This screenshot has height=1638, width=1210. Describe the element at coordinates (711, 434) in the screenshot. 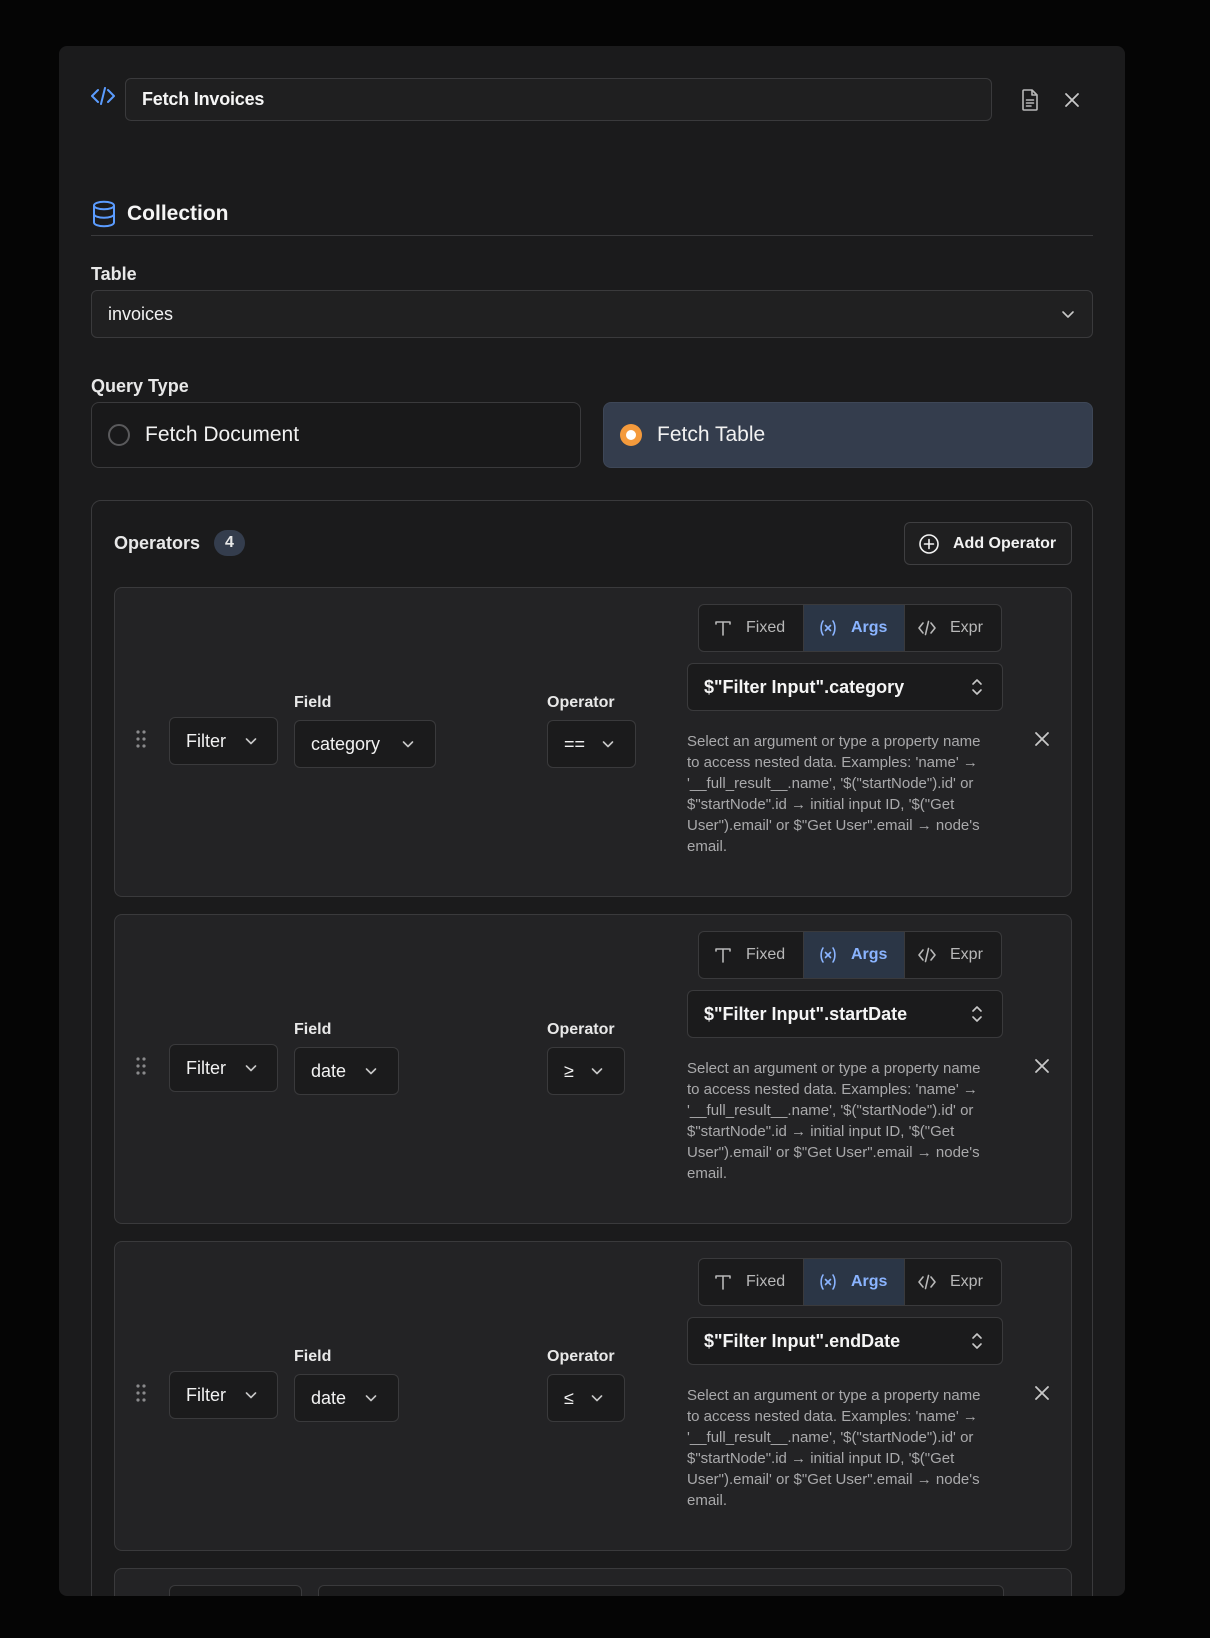

I see `query-type-label-text: Fetch Table` at that location.